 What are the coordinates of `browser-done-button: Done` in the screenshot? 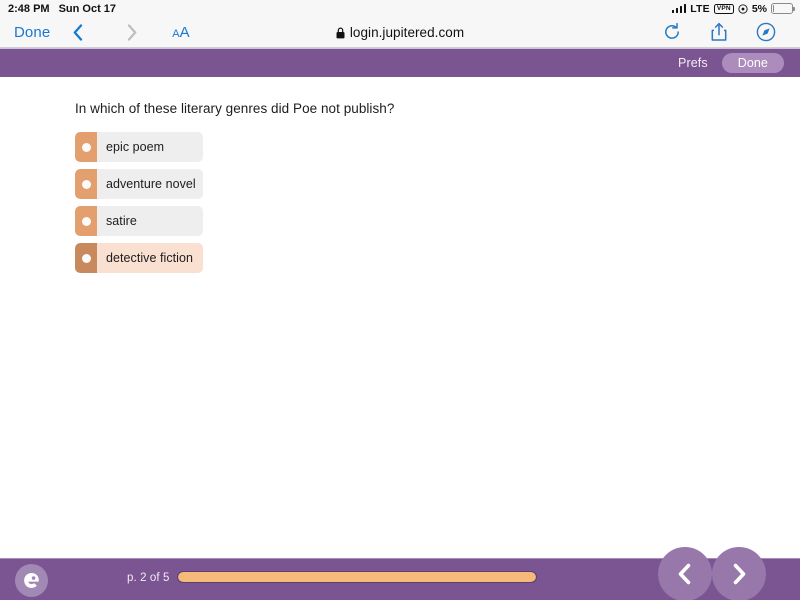 It's located at (25, 32).